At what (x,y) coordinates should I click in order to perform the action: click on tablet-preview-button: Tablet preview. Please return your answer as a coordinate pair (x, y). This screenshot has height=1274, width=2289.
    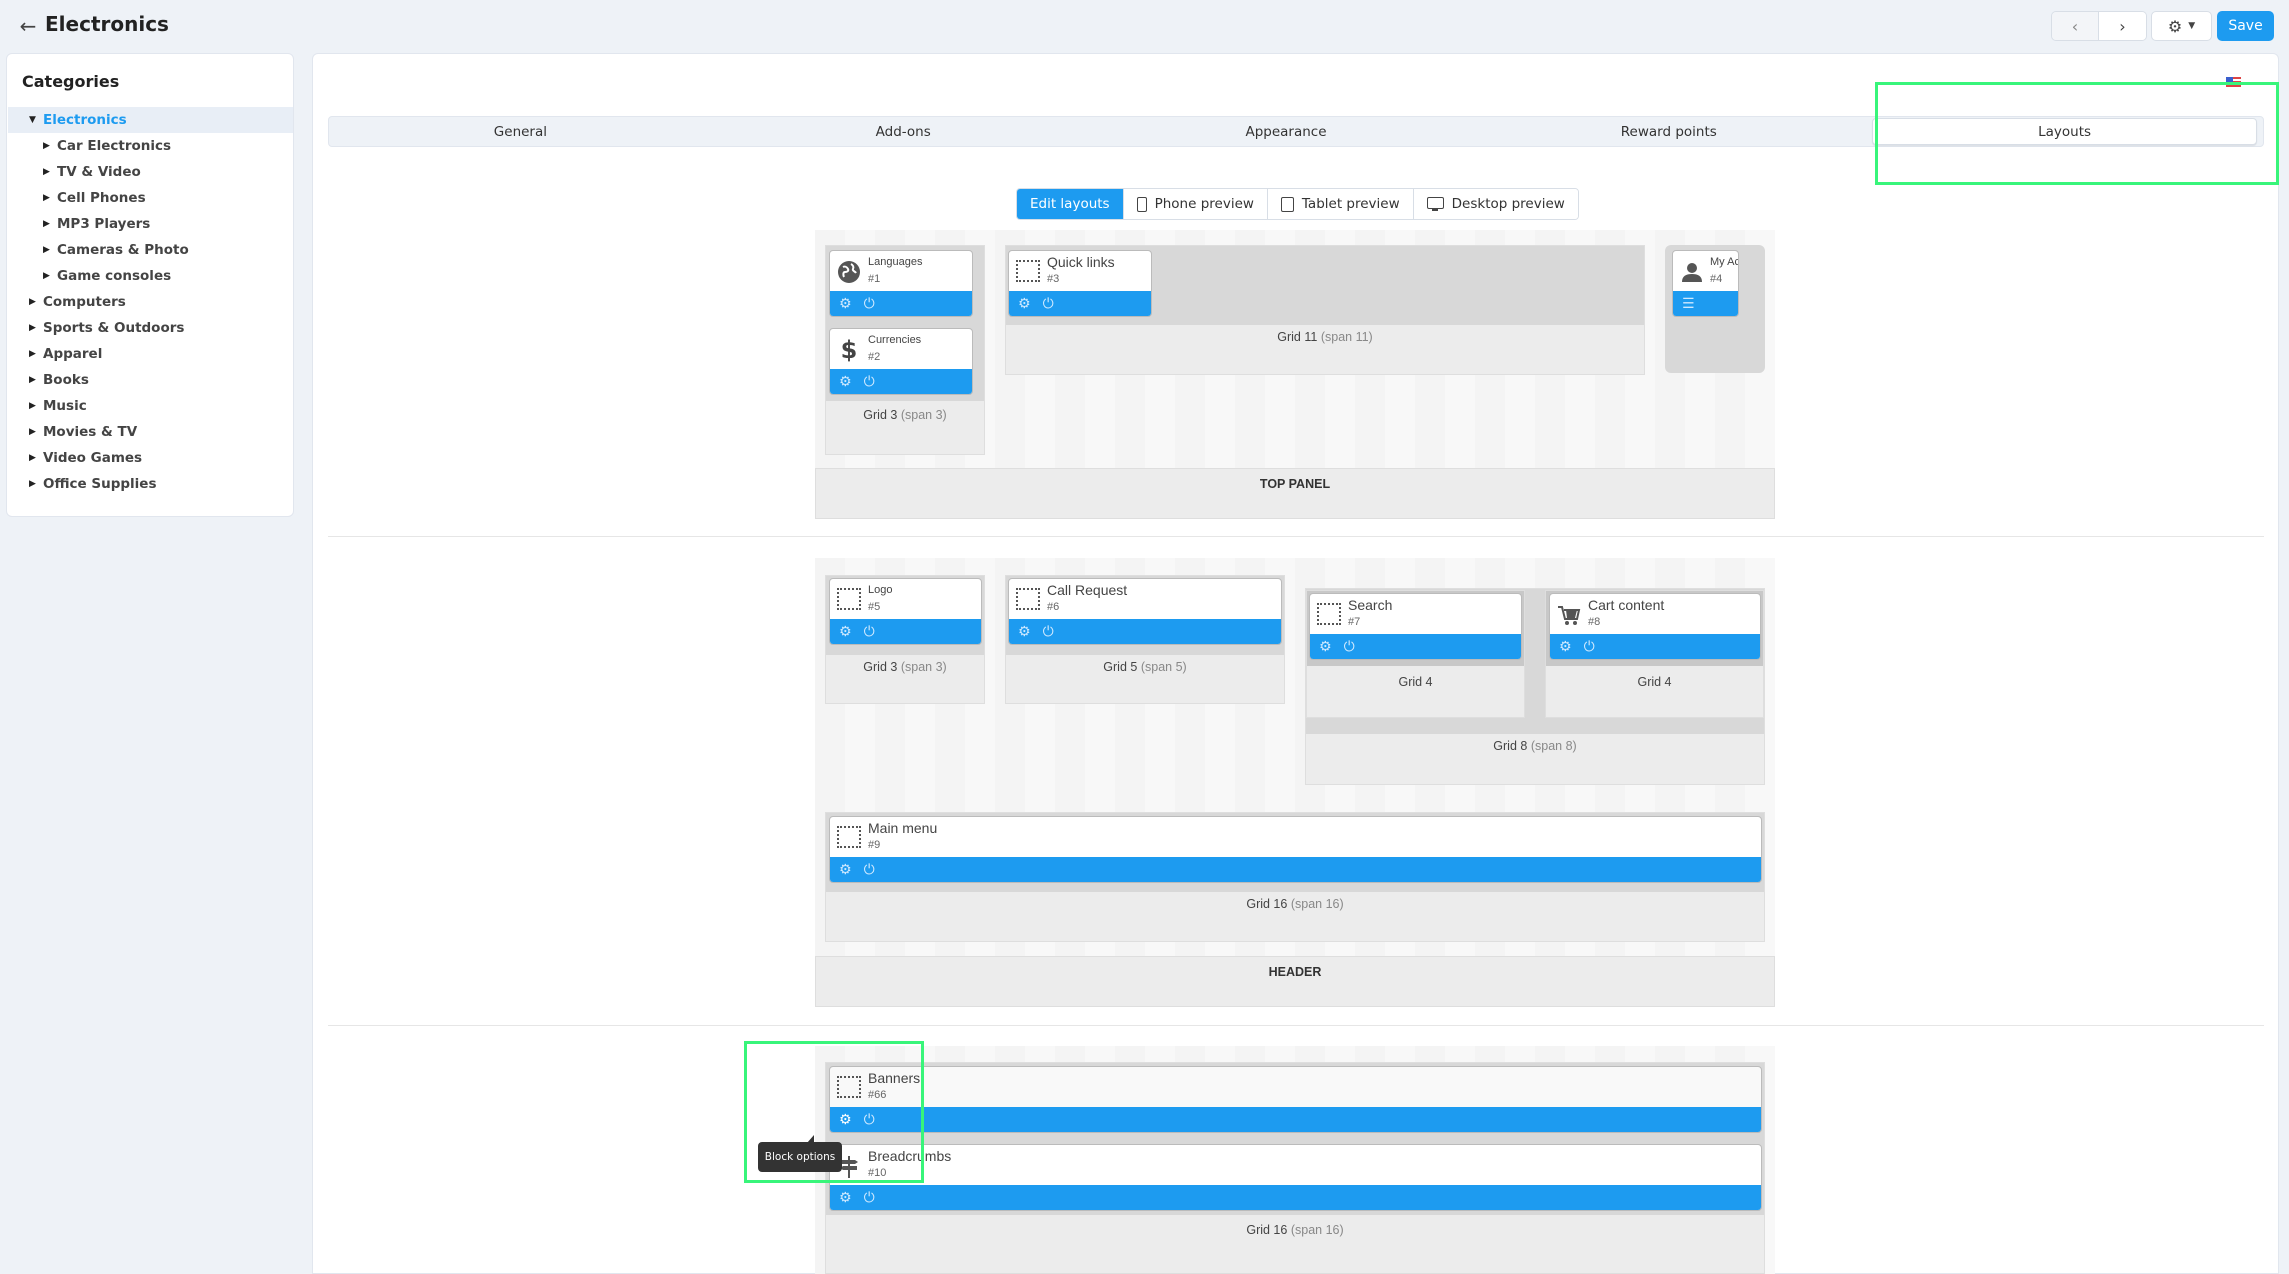
    Looking at the image, I should click on (1339, 204).